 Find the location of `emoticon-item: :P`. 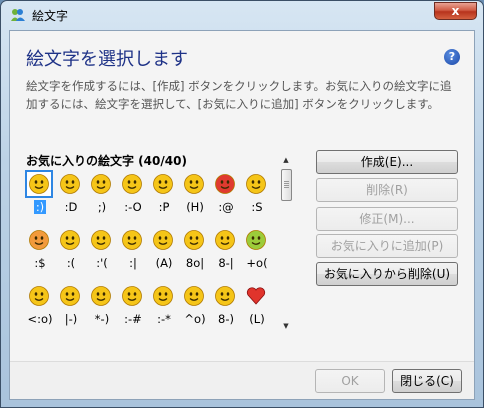

emoticon-item: :P is located at coordinates (164, 193).